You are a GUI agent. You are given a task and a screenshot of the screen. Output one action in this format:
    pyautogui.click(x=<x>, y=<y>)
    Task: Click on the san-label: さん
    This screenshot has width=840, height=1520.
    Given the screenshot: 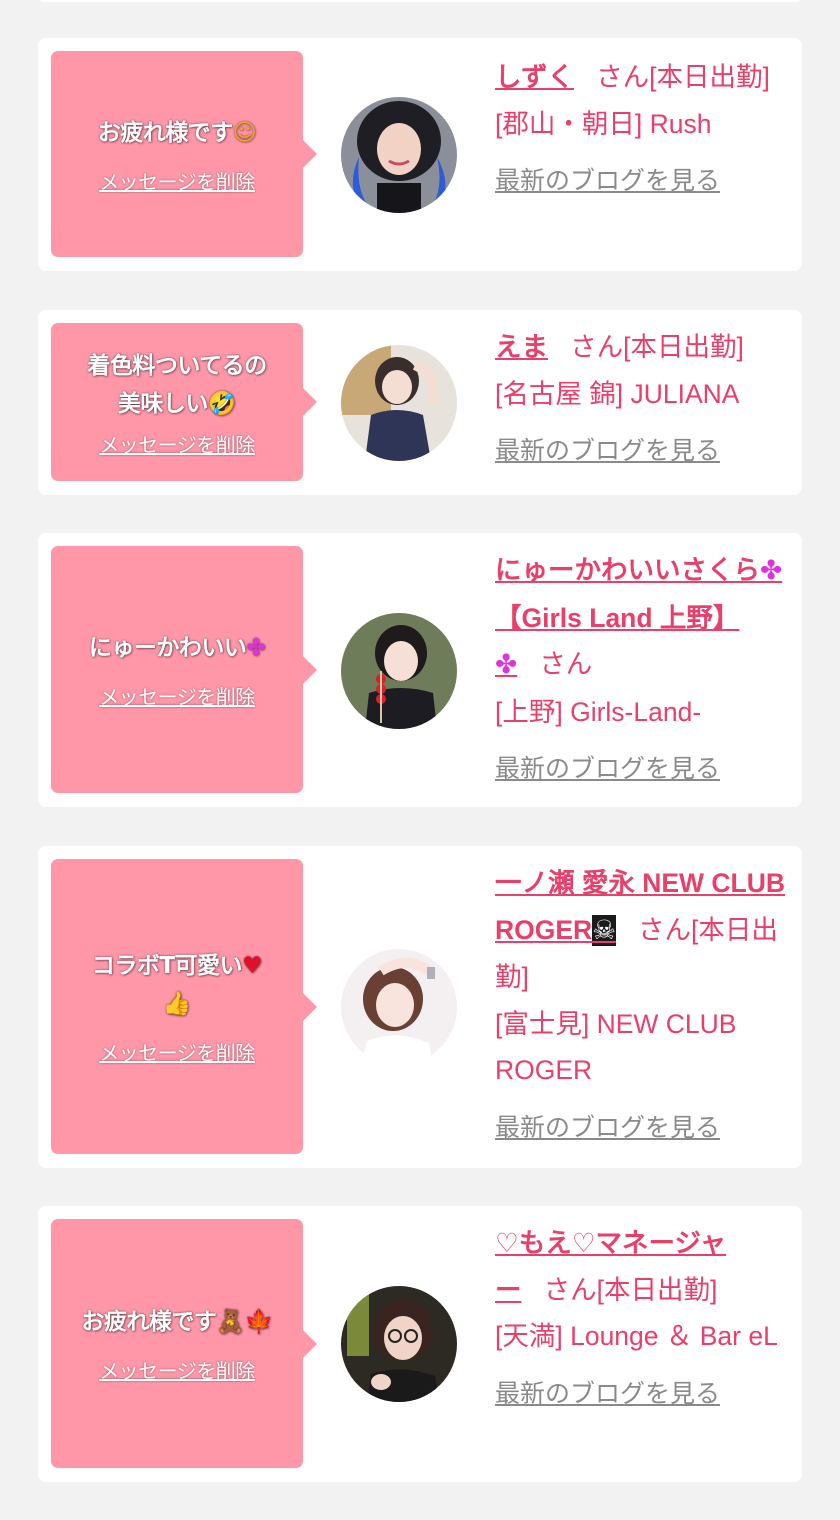 What is the action you would take?
    pyautogui.click(x=566, y=664)
    